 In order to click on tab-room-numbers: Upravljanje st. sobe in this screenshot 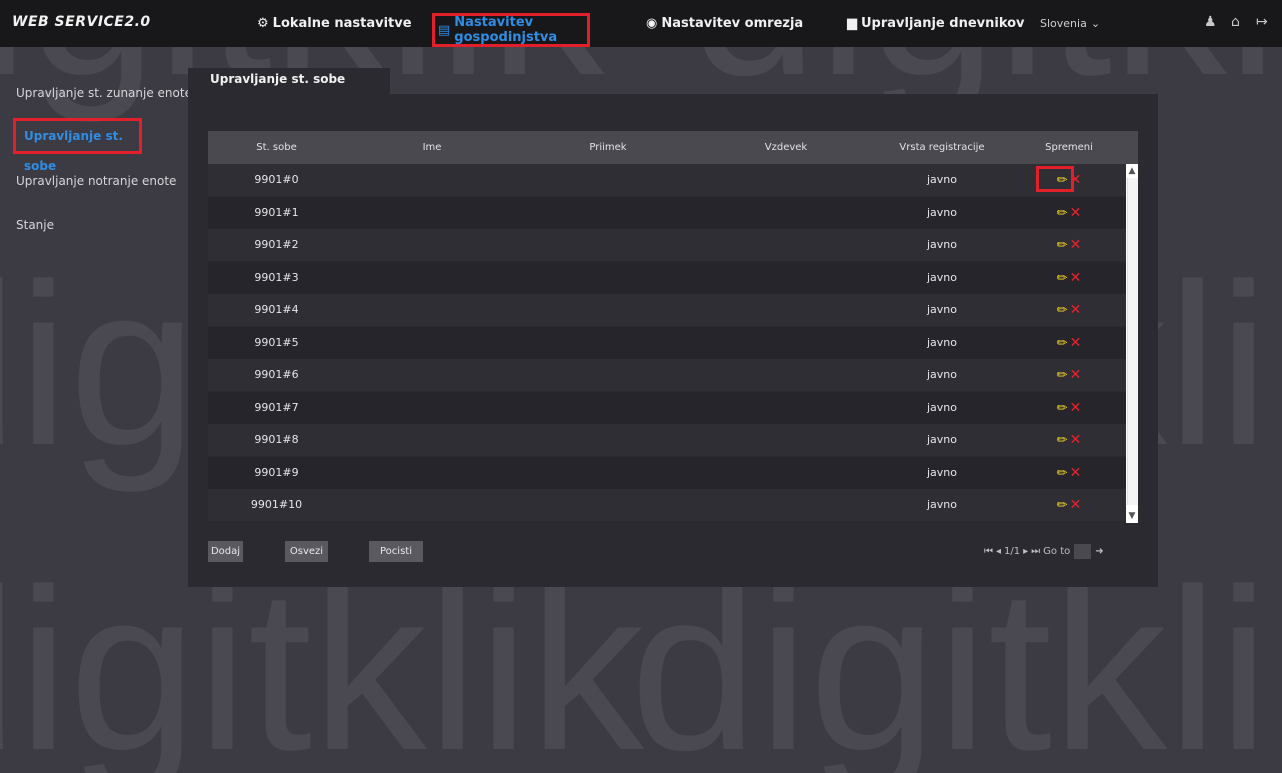, I will do `click(289, 81)`.